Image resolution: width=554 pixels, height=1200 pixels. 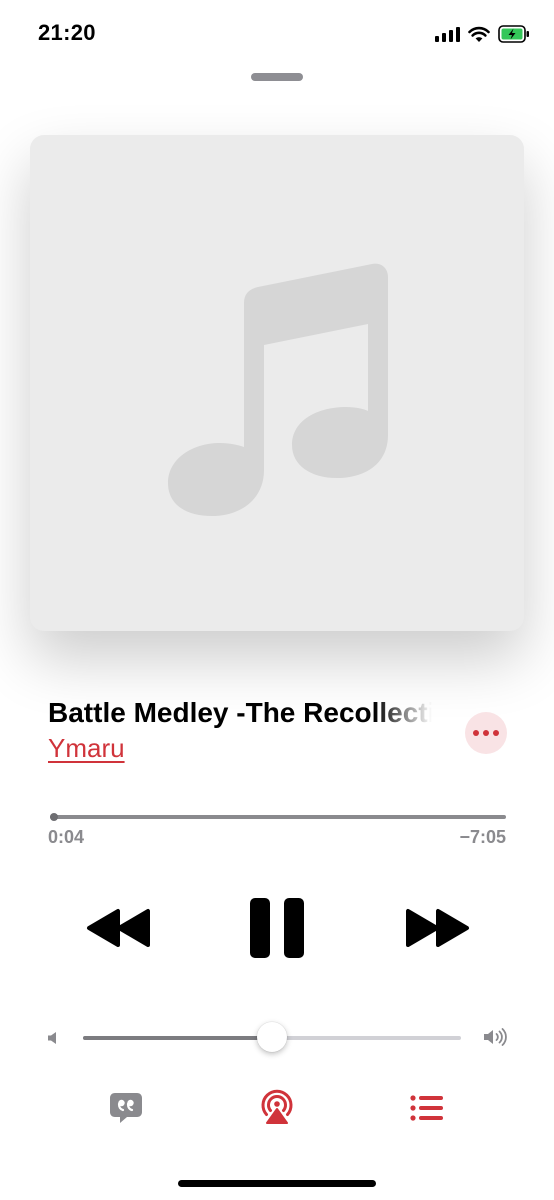 I want to click on pause-bar-left, so click(x=260, y=928).